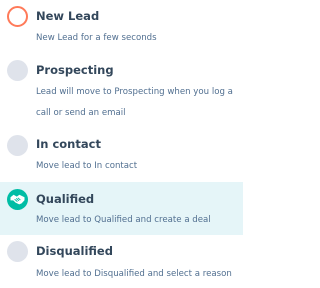  What do you see at coordinates (87, 166) in the screenshot?
I see `stage-description: Move lead to In contact` at bounding box center [87, 166].